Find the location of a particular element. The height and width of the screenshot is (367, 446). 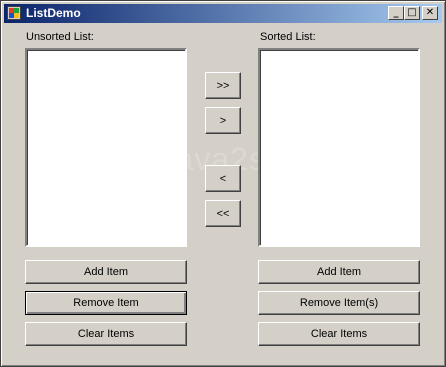

maximize-button: □ is located at coordinates (412, 13).